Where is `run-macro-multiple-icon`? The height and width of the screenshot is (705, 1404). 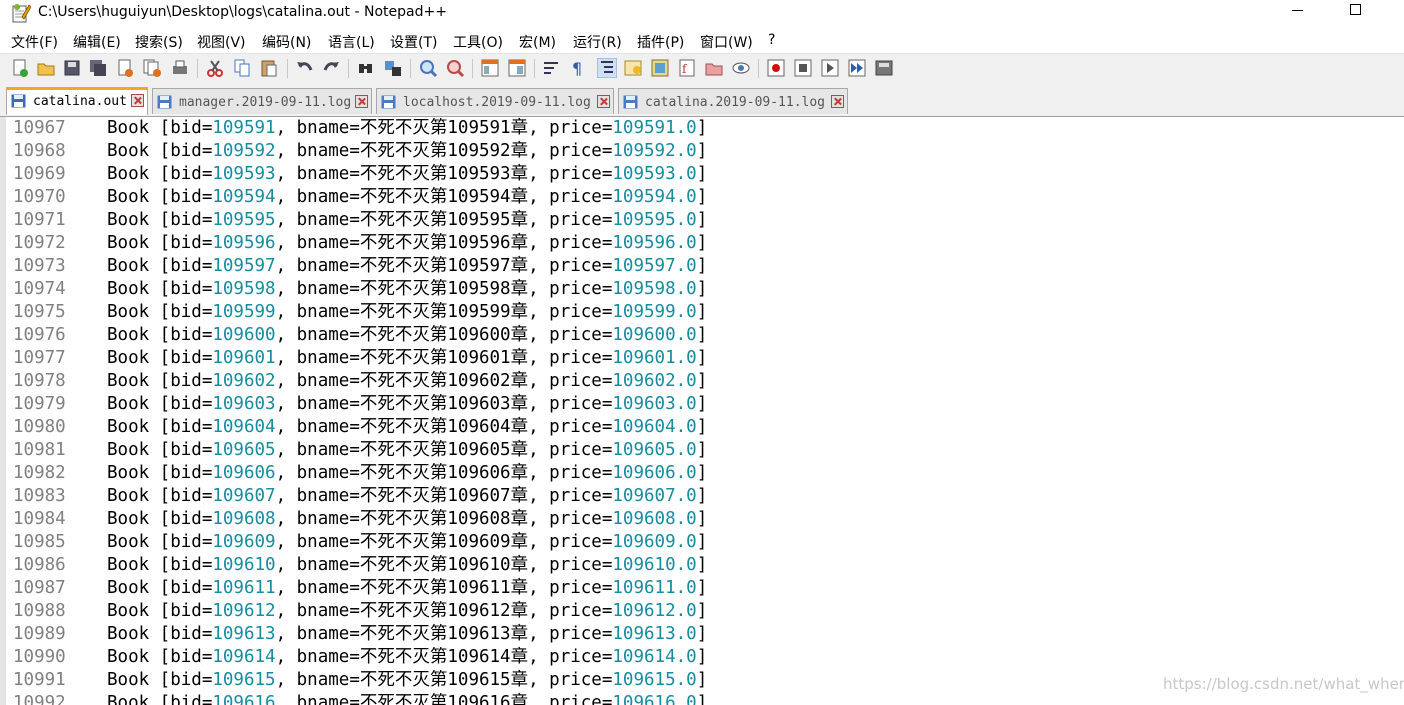 run-macro-multiple-icon is located at coordinates (857, 68).